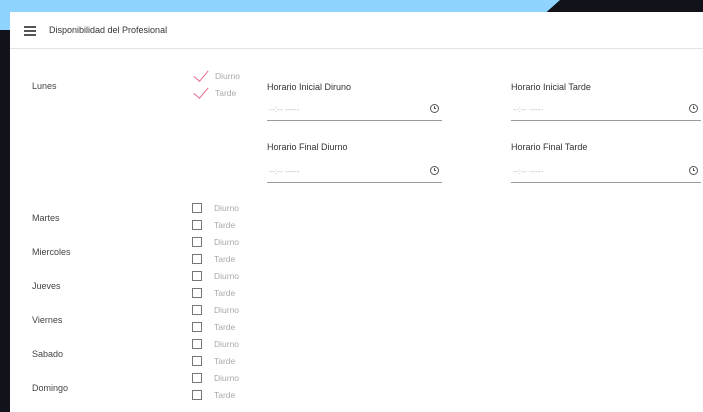  I want to click on checkbox-viernes-diurno, so click(197, 310).